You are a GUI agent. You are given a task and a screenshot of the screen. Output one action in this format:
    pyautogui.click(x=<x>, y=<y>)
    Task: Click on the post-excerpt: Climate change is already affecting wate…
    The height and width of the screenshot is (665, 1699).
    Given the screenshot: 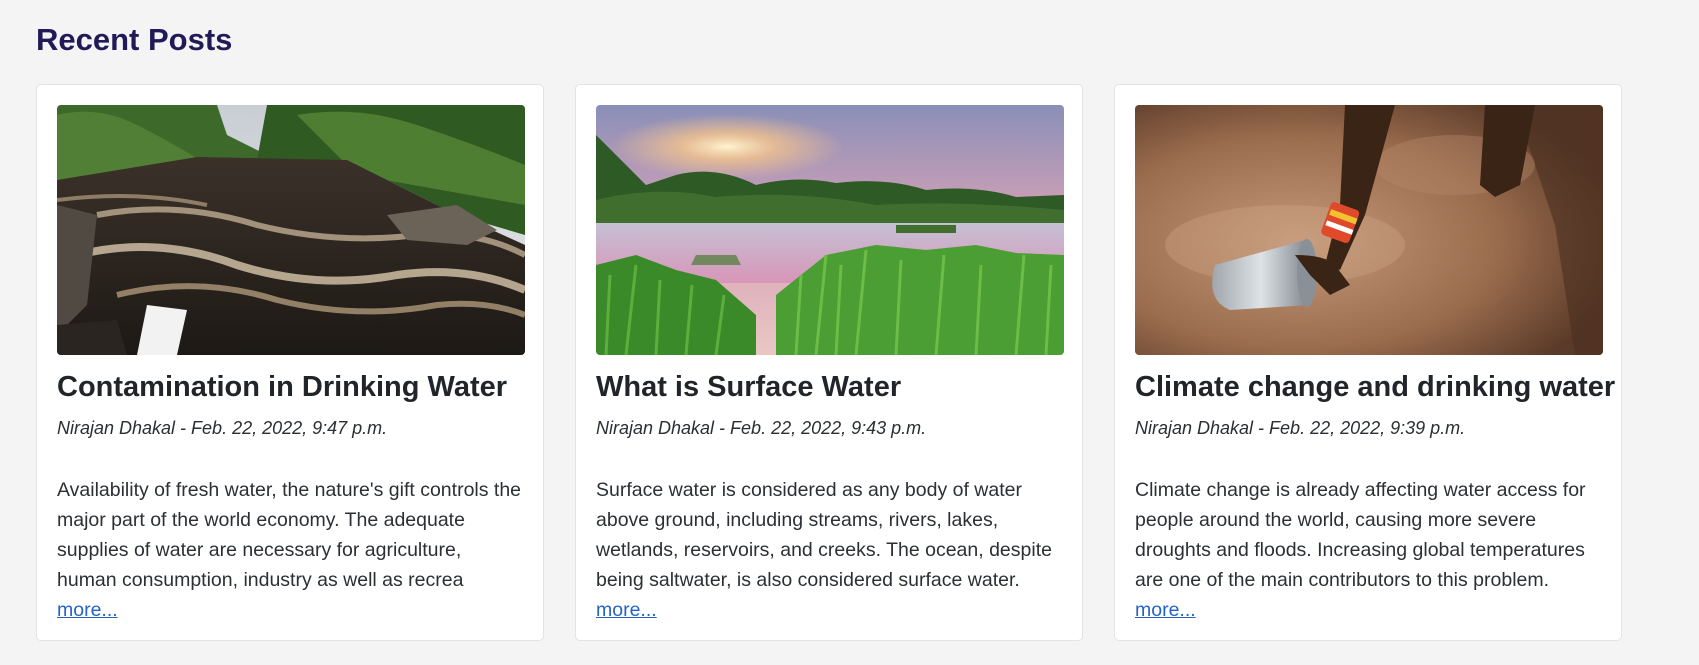 What is the action you would take?
    pyautogui.click(x=1360, y=535)
    